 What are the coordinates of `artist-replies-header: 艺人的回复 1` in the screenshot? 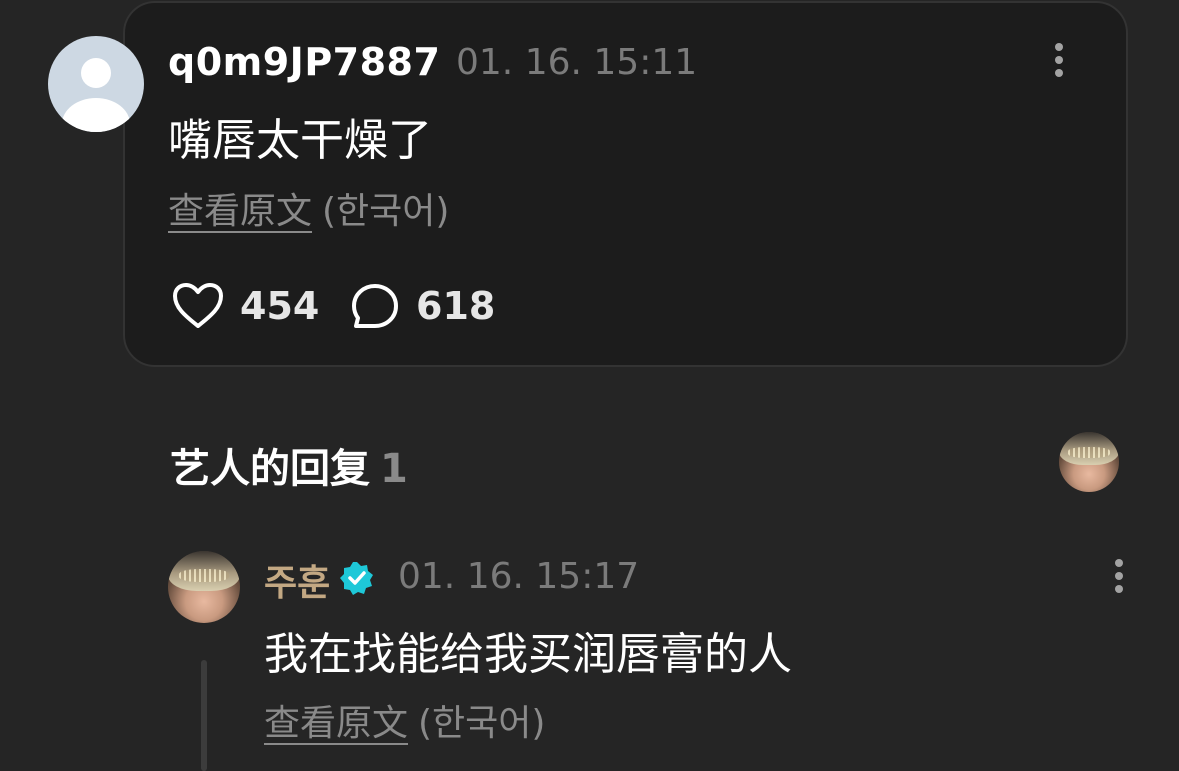 It's located at (289, 465).